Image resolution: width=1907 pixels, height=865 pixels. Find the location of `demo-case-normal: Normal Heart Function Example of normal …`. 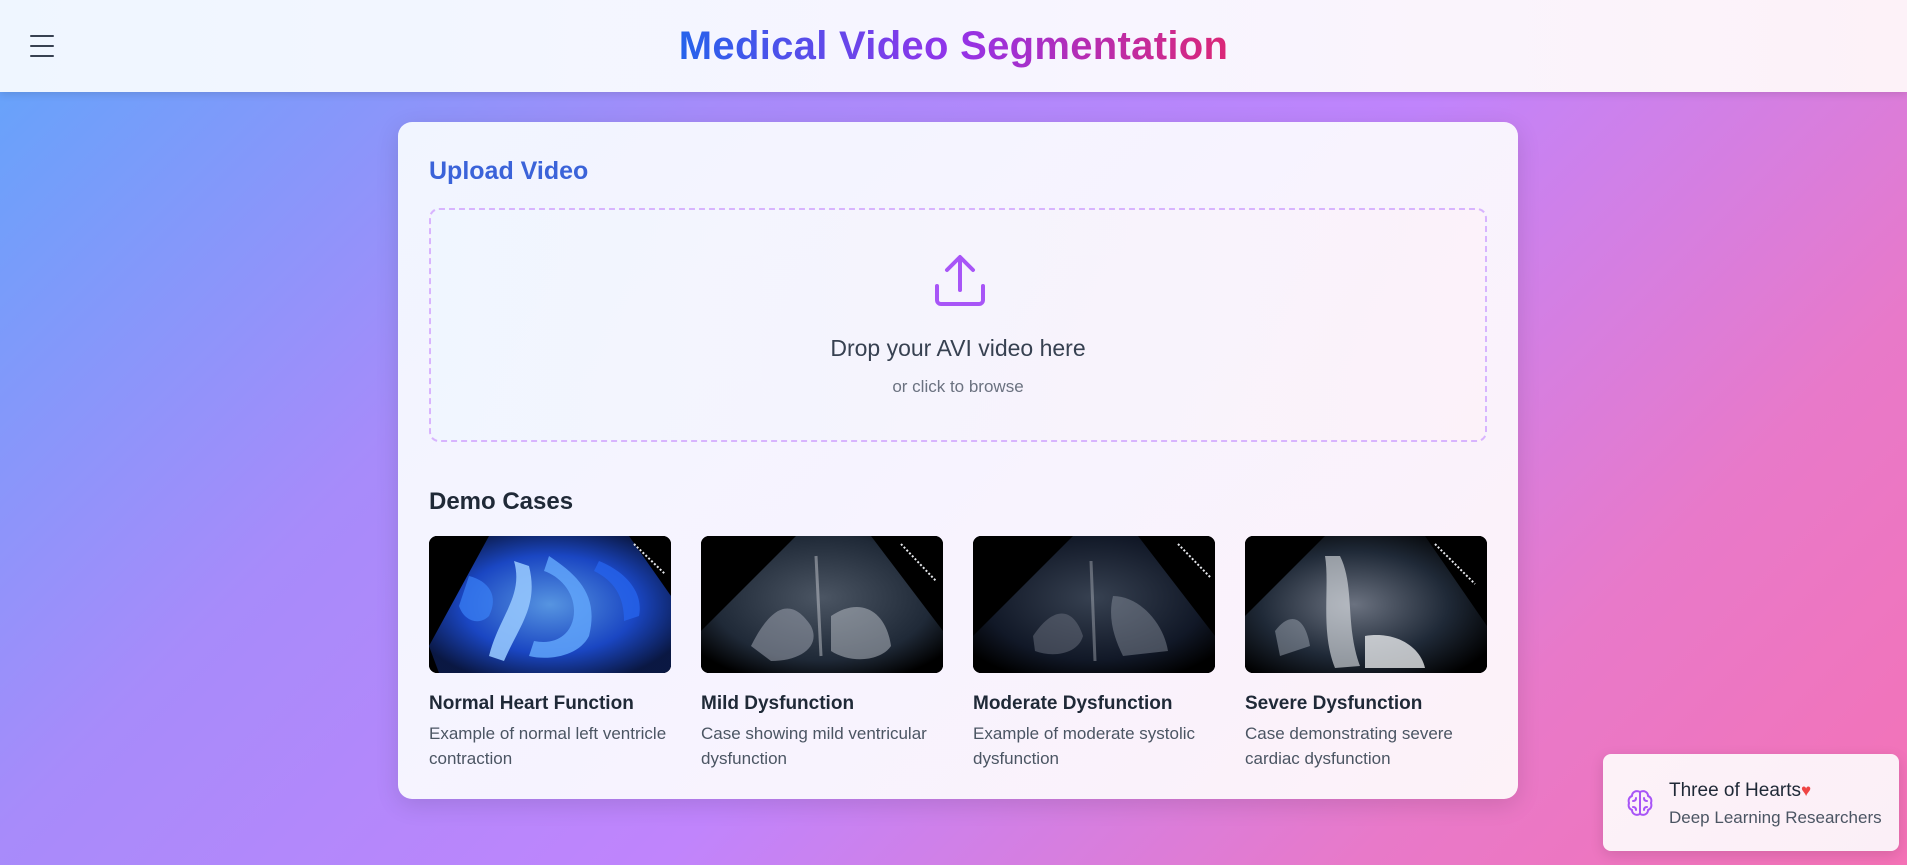

demo-case-normal: Normal Heart Function Example of normal … is located at coordinates (550, 653).